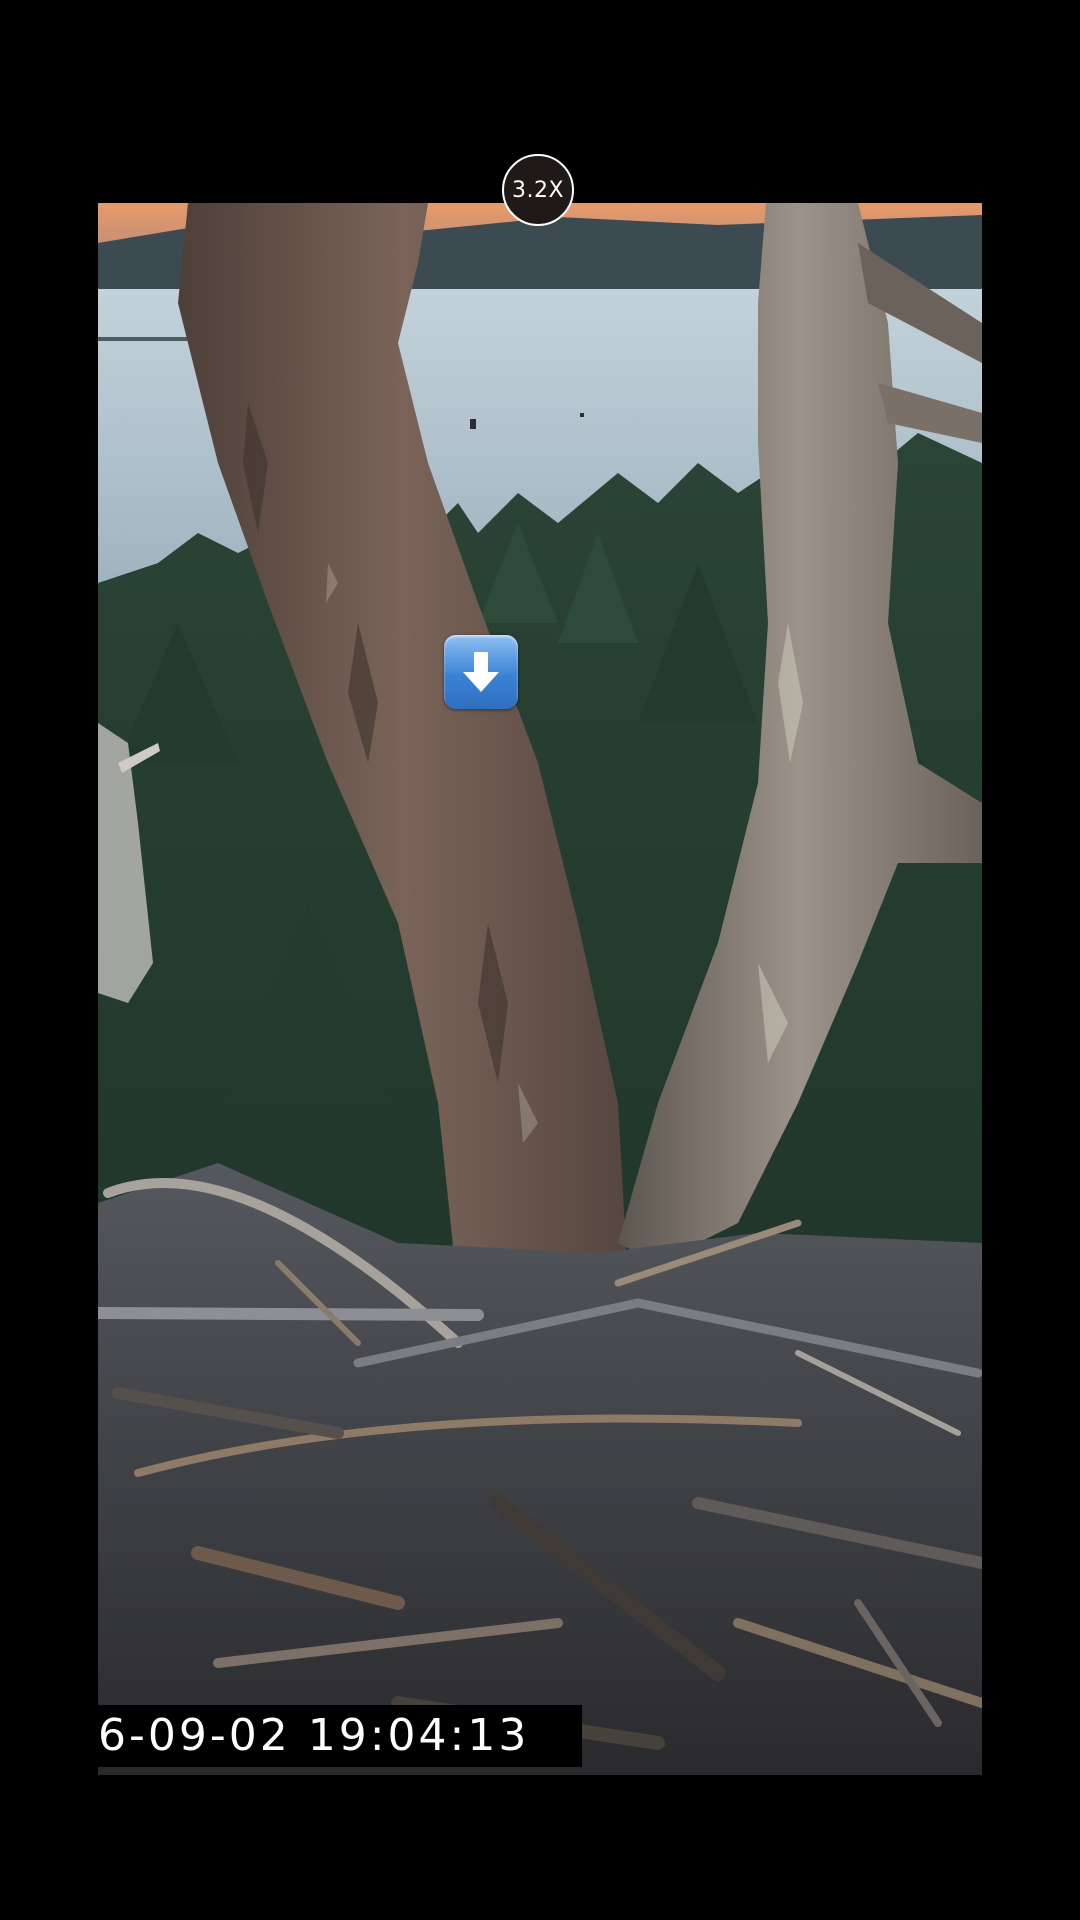 This screenshot has height=1920, width=1080. I want to click on download-button, so click(481, 672).